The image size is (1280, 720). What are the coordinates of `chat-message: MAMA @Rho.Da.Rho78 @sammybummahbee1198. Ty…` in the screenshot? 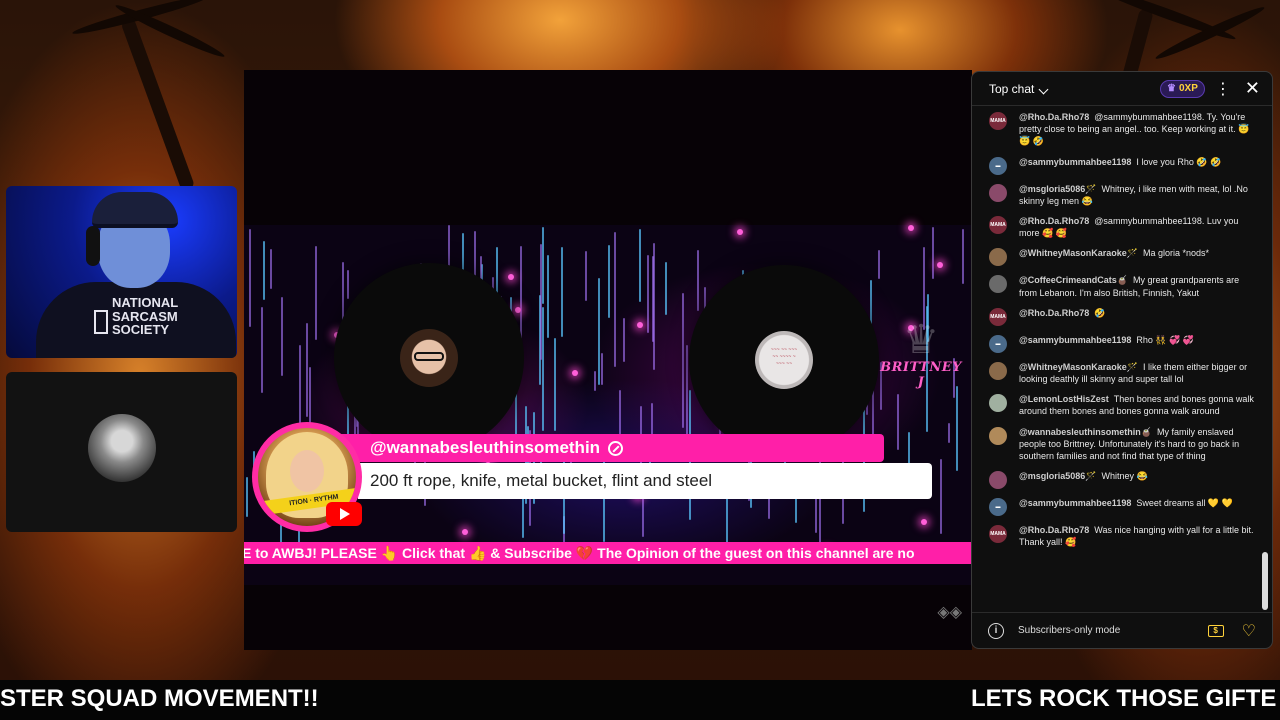 It's located at (1117, 129).